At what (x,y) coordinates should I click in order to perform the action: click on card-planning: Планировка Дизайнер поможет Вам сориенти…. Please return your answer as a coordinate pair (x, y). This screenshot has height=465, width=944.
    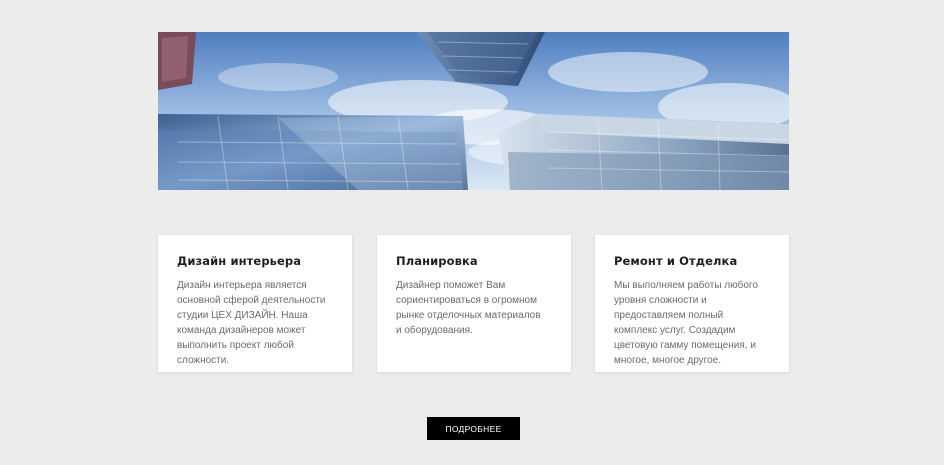
    Looking at the image, I should click on (474, 303).